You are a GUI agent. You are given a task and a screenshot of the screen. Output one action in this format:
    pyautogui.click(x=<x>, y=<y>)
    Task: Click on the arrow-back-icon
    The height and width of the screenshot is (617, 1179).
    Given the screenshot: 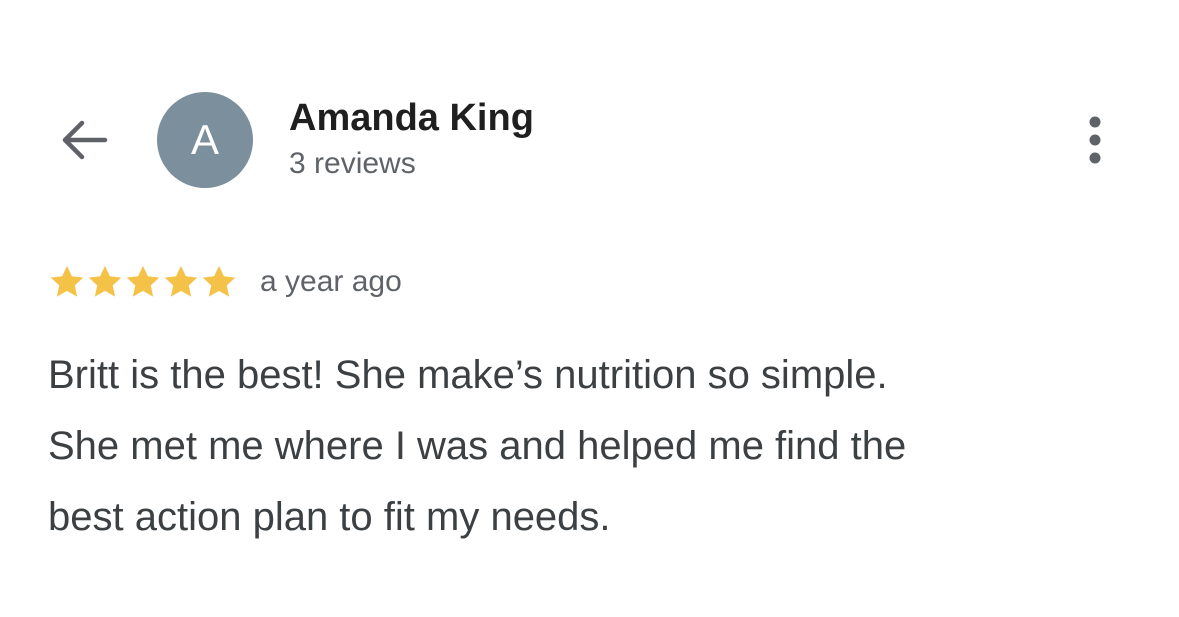 What is the action you would take?
    pyautogui.click(x=85, y=140)
    